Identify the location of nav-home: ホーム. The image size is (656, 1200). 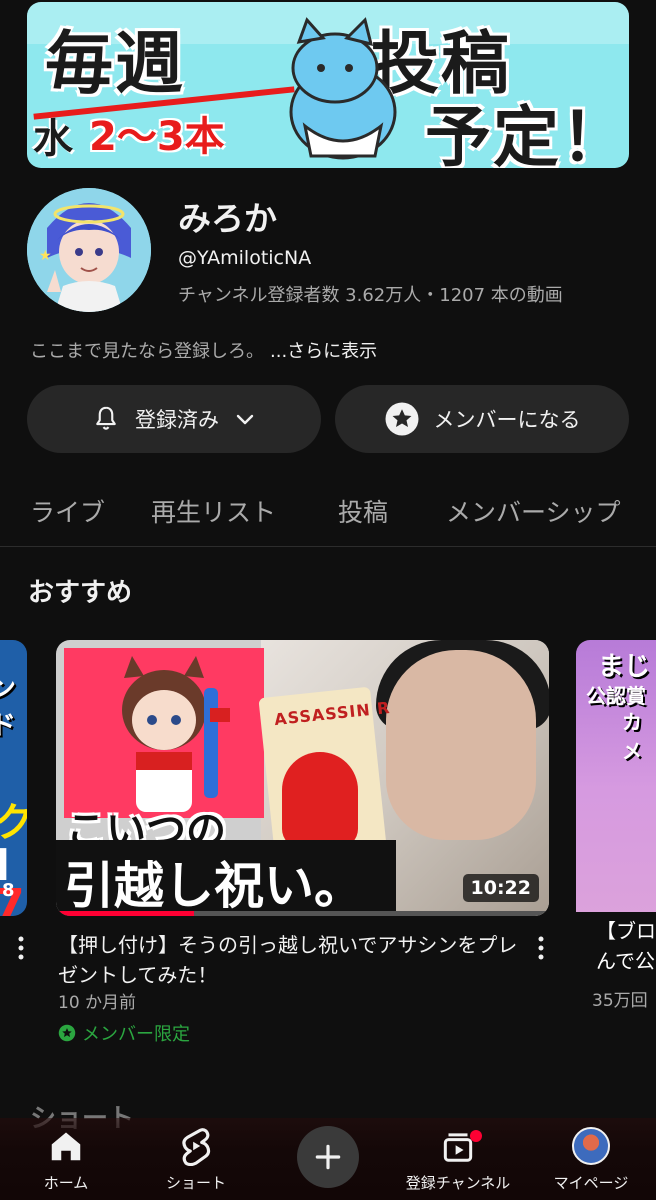
(66, 1159).